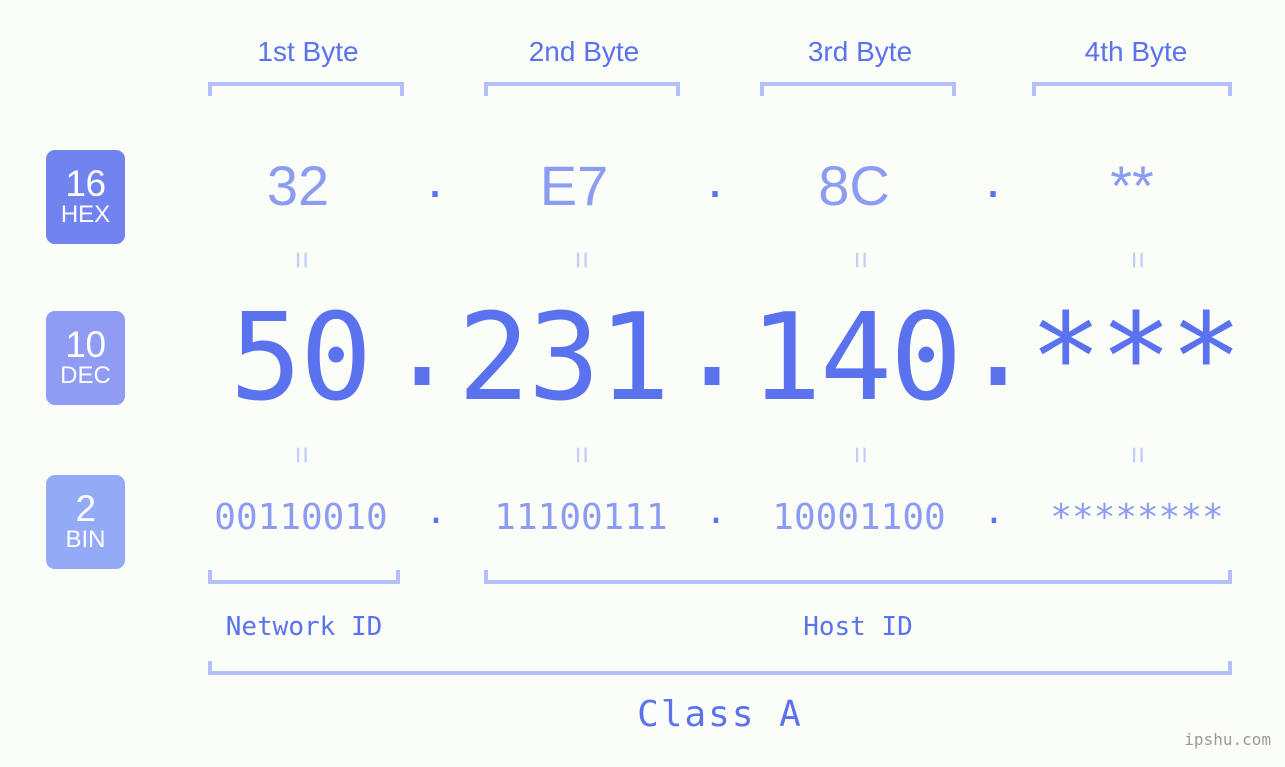 The width and height of the screenshot is (1285, 767). What do you see at coordinates (1136, 51) in the screenshot?
I see `byte-header-4: 4th Byte` at bounding box center [1136, 51].